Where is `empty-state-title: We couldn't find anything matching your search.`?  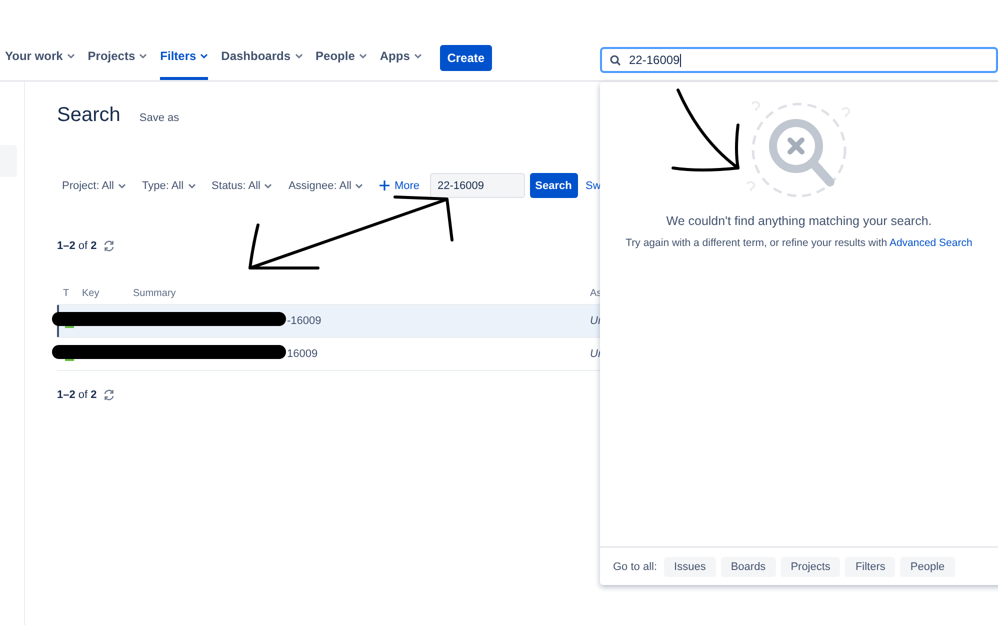 empty-state-title: We couldn't find anything matching your search. is located at coordinates (799, 221).